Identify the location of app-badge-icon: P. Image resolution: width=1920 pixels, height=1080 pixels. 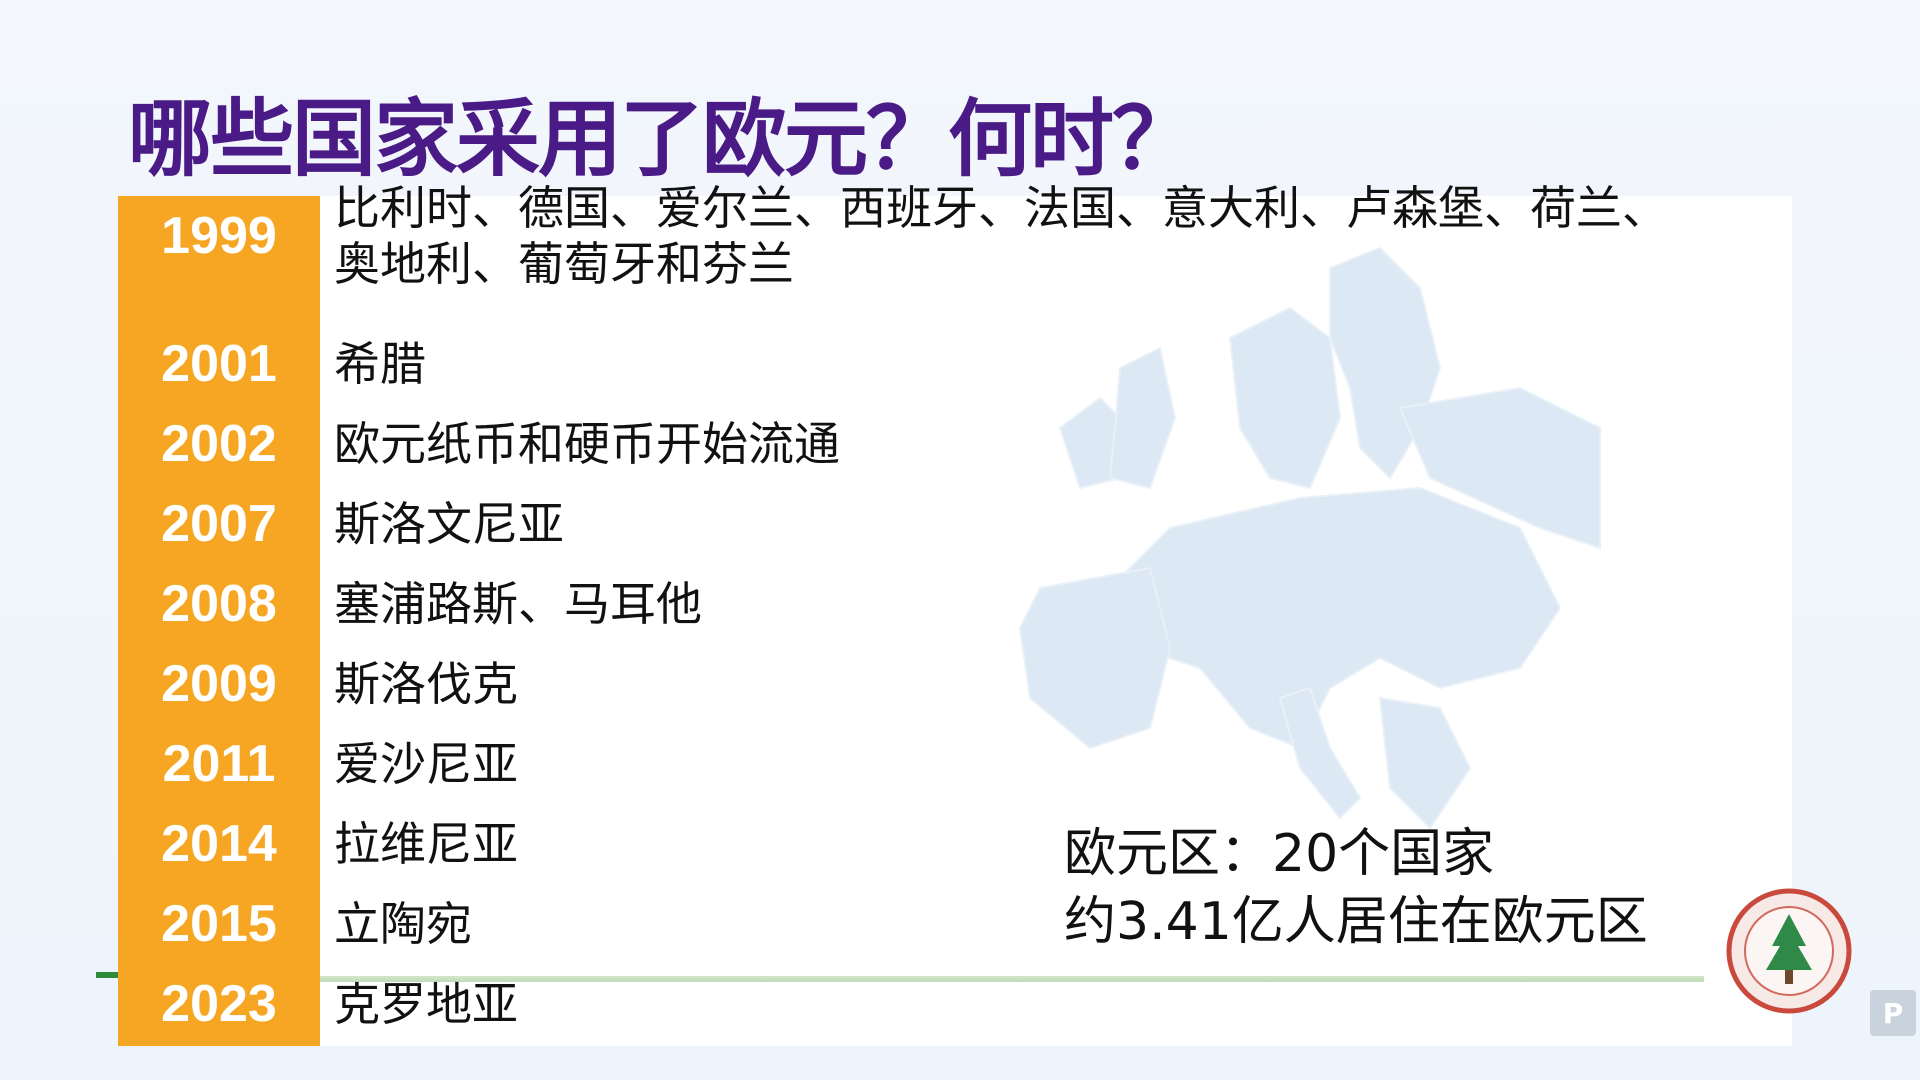
(1893, 1013).